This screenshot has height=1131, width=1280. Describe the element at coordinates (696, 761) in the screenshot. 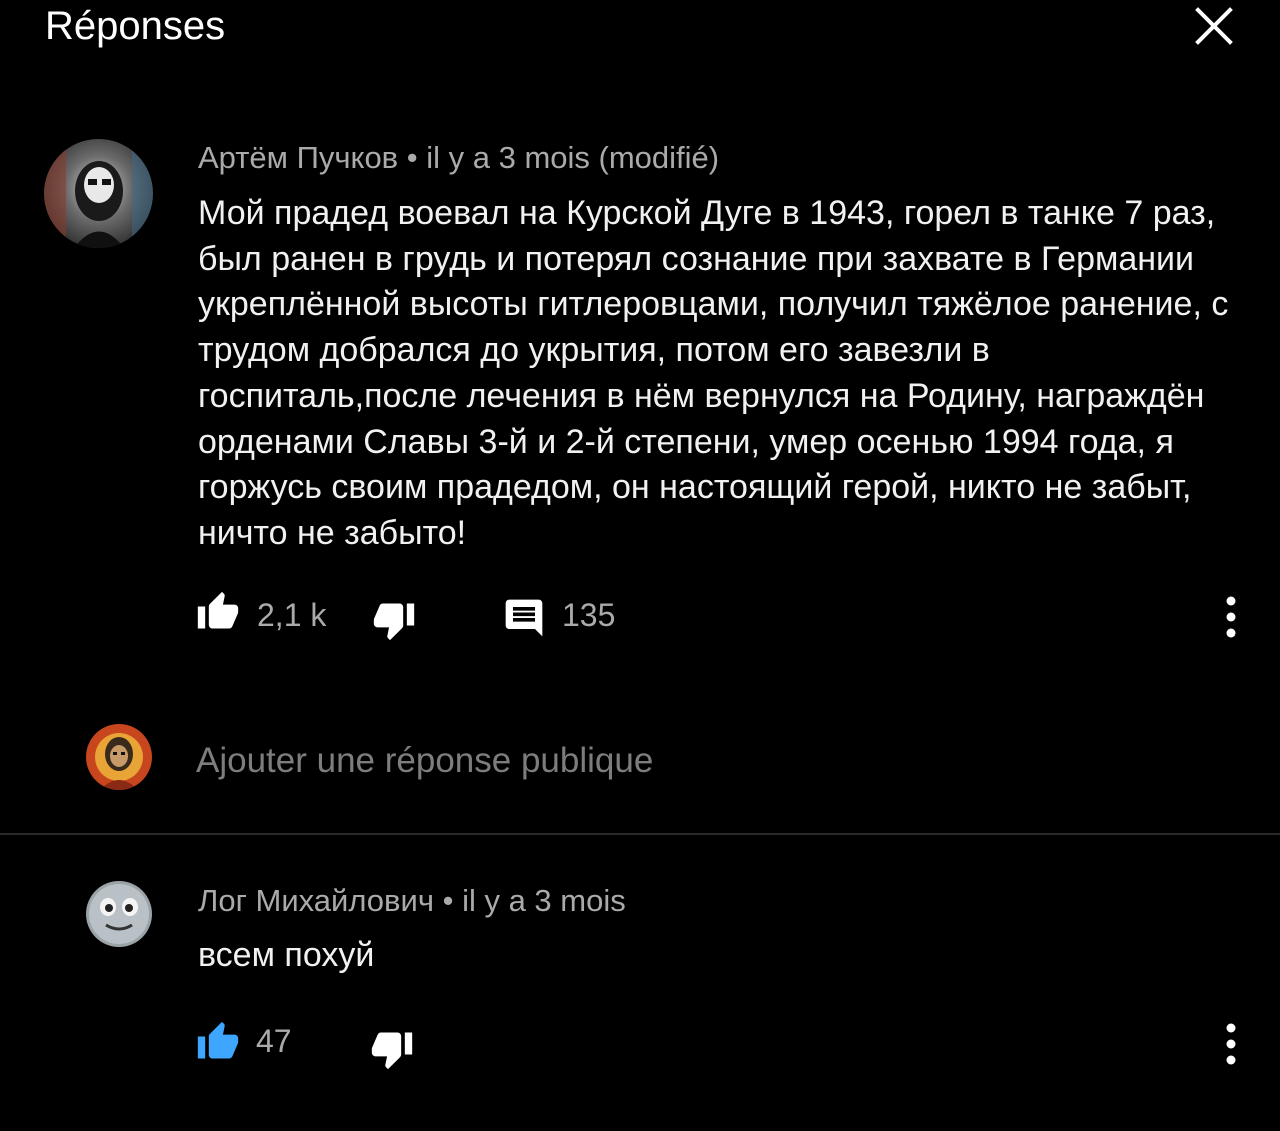

I see `reply-input` at that location.